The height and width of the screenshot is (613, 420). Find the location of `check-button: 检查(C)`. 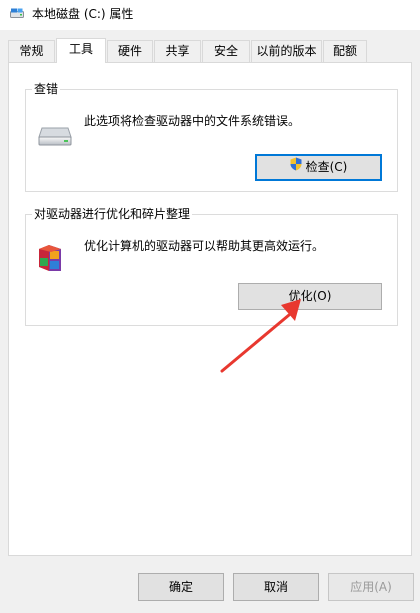

check-button: 检查(C) is located at coordinates (318, 167).